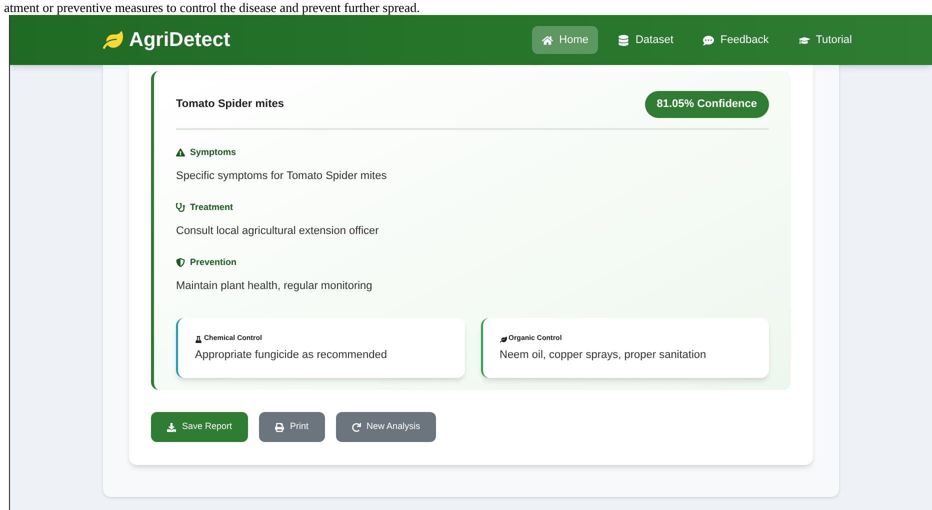  Describe the element at coordinates (825, 40) in the screenshot. I see `nav-link: Tutorial` at that location.